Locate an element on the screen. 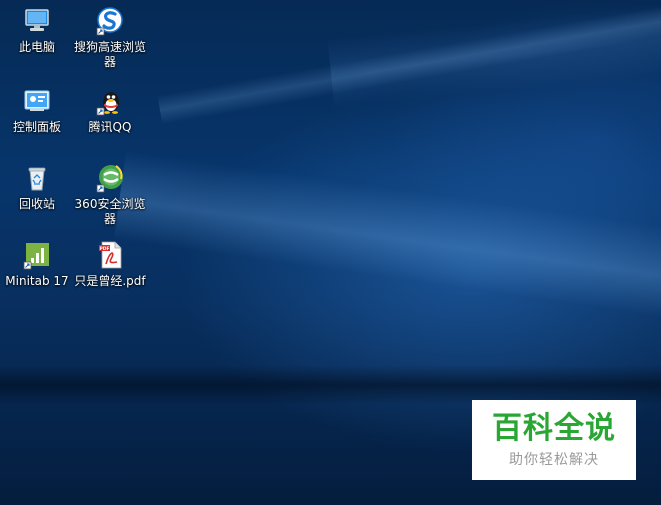 Image resolution: width=661 pixels, height=505 pixels. desktop-icon-sogou-browser: 搜狗高速浏览器 is located at coordinates (110, 38).